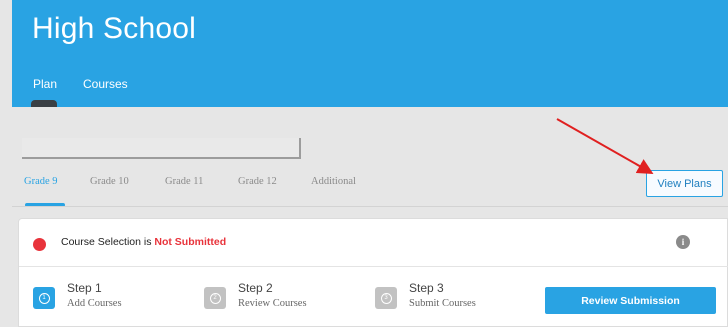 The width and height of the screenshot is (728, 327). Describe the element at coordinates (683, 242) in the screenshot. I see `info-icon: i` at that location.